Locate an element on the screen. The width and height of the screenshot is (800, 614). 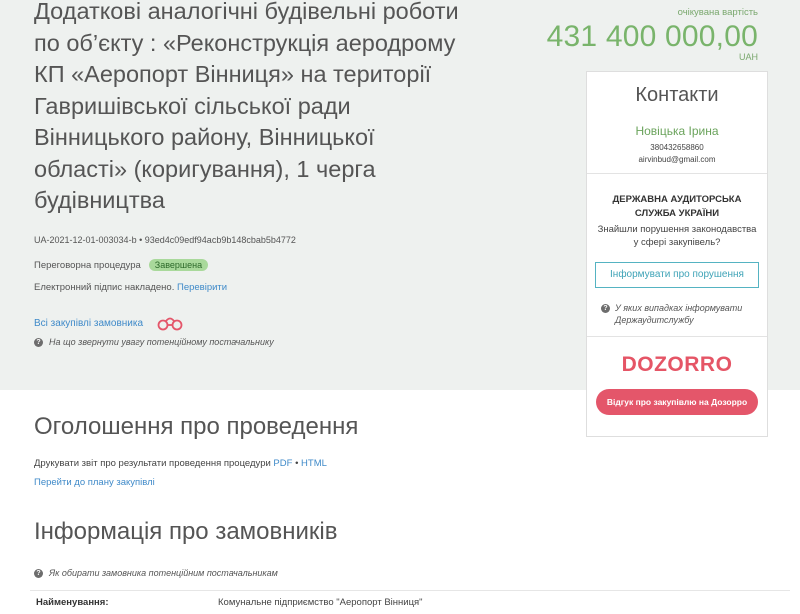
expected-value-label: очікувана вартість is located at coordinates (717, 12).